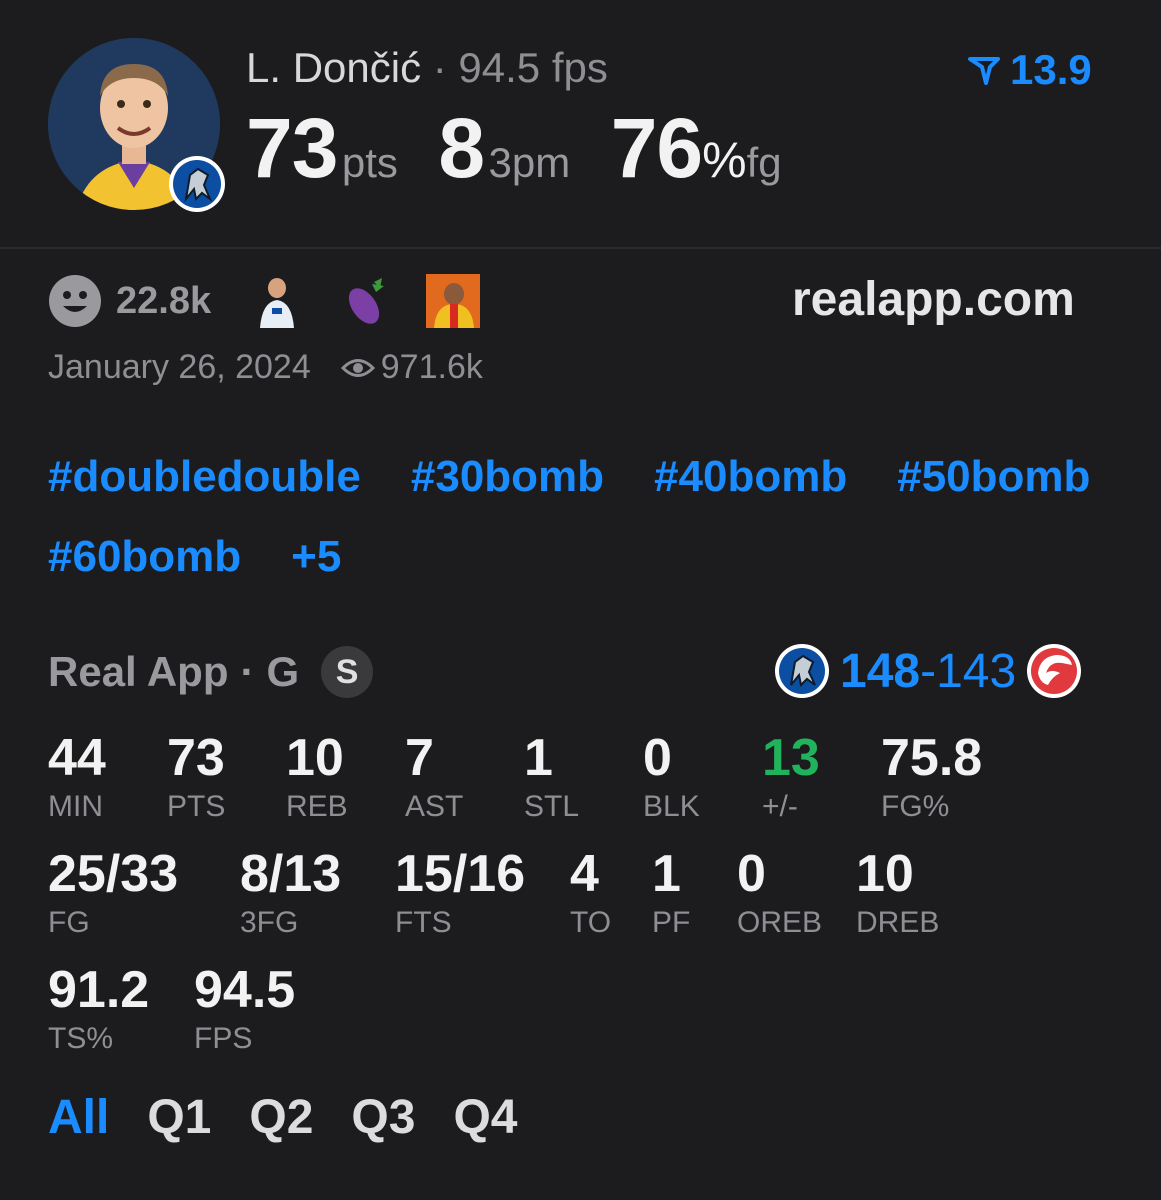  Describe the element at coordinates (204, 477) in the screenshot. I see `tag-doubledouble: #doubledouble` at that location.